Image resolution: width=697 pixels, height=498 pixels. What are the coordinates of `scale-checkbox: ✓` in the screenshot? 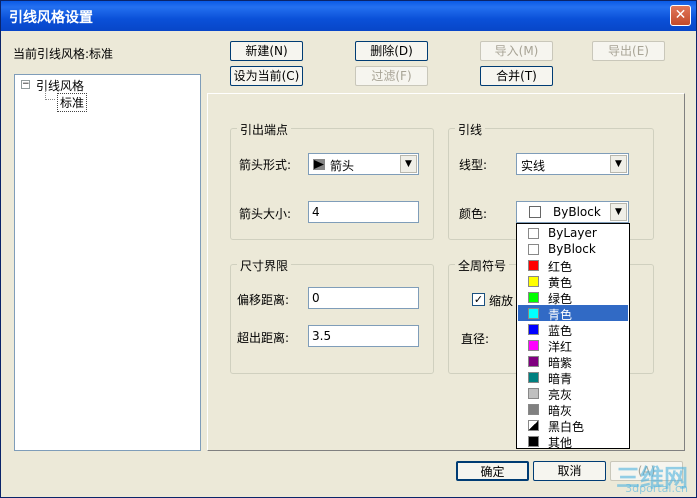 It's located at (478, 299).